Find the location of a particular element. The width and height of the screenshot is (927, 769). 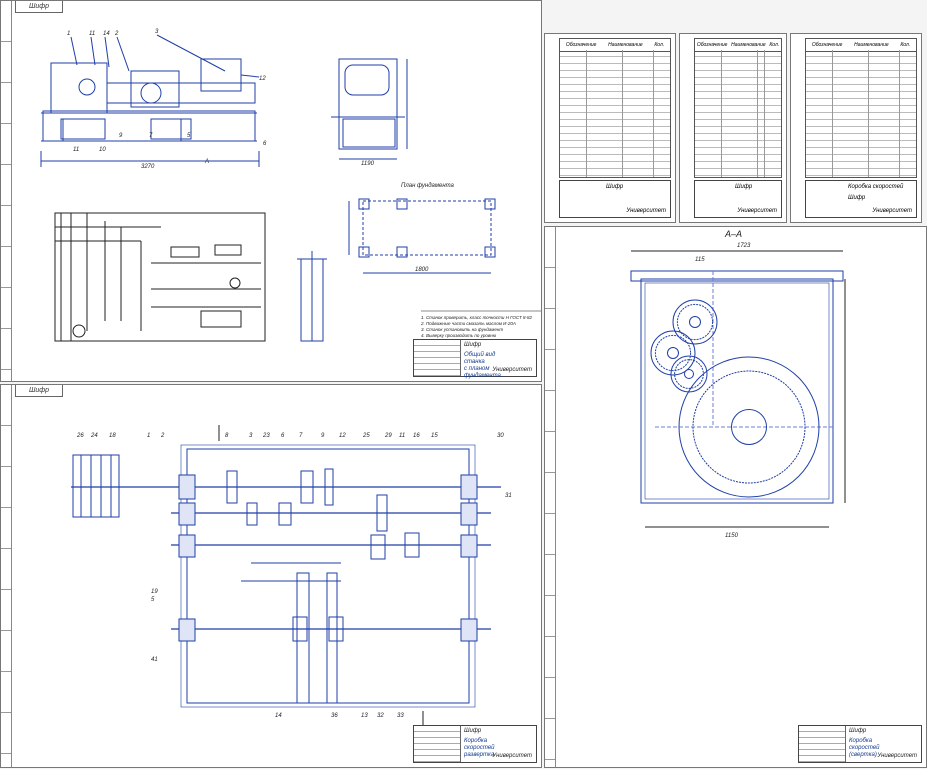

svg-text:4. Выверку производить по уров: 4. Выверку производить по уровню is located at coordinates (459, 335).